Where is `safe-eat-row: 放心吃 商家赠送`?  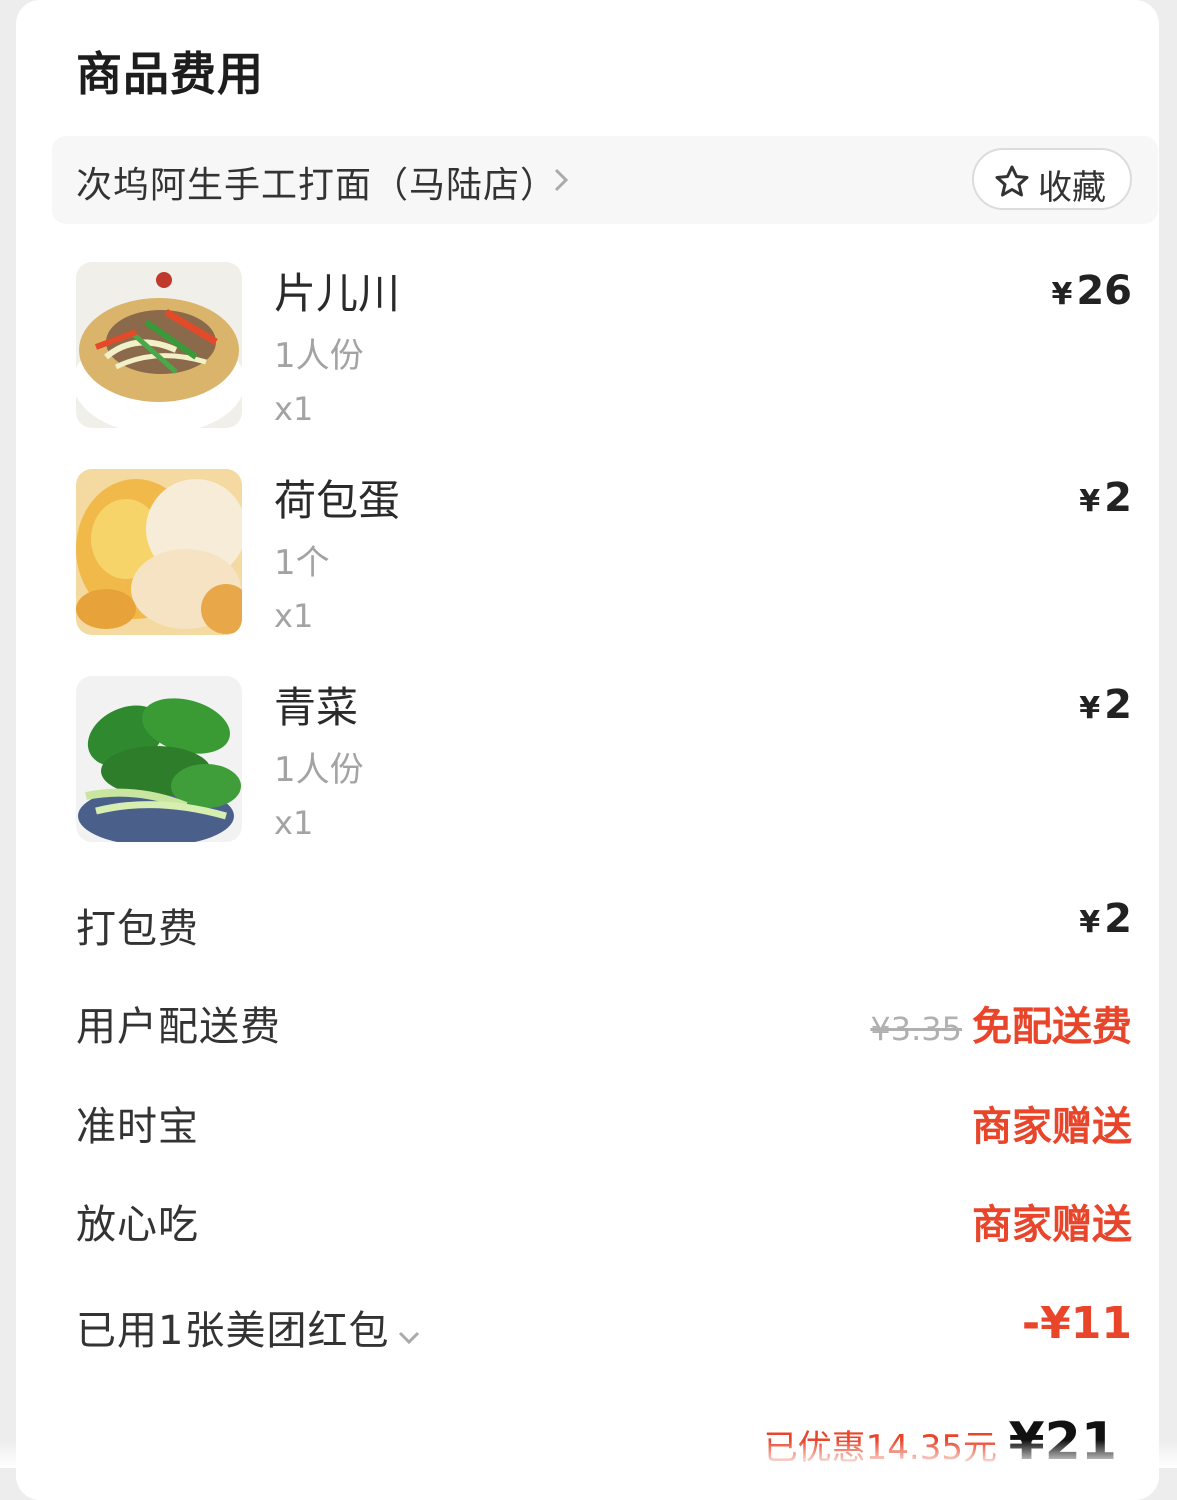 safe-eat-row: 放心吃 商家赠送 is located at coordinates (604, 1222).